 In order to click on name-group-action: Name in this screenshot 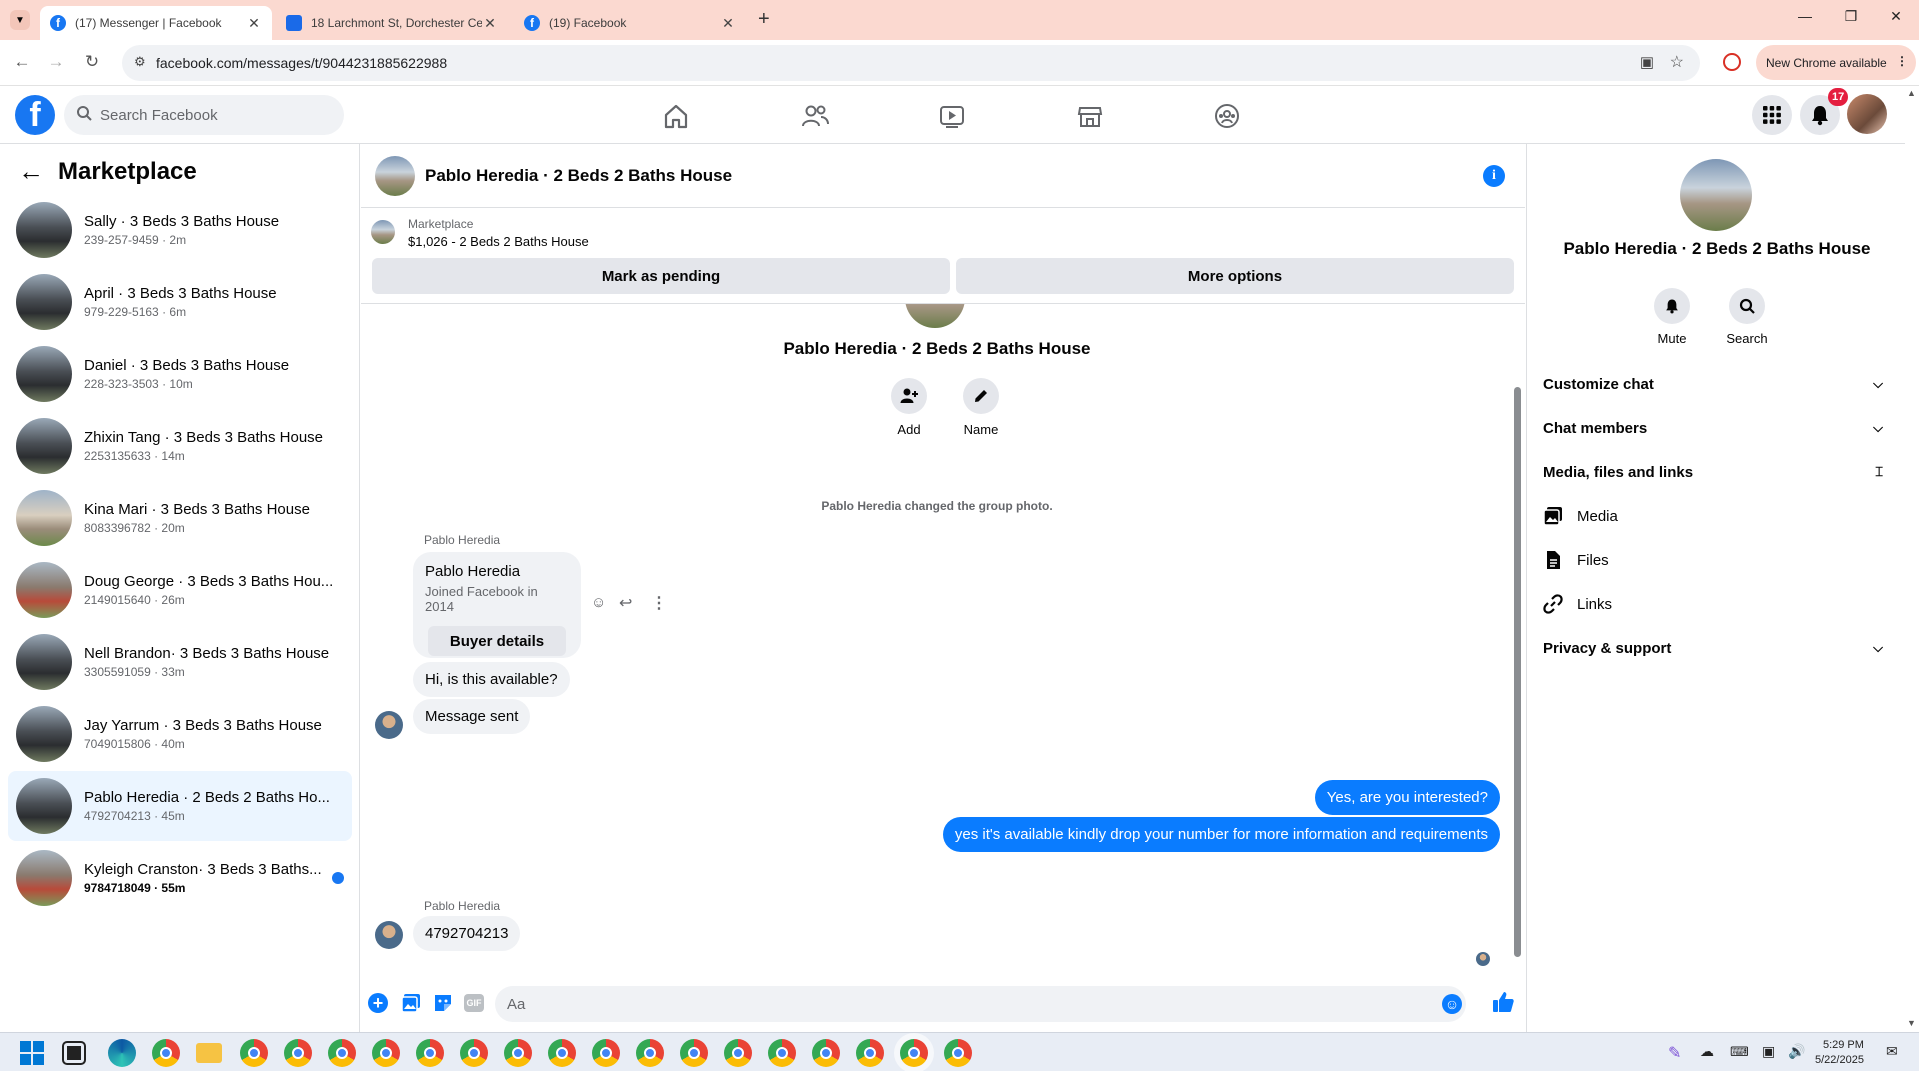, I will do `click(981, 407)`.